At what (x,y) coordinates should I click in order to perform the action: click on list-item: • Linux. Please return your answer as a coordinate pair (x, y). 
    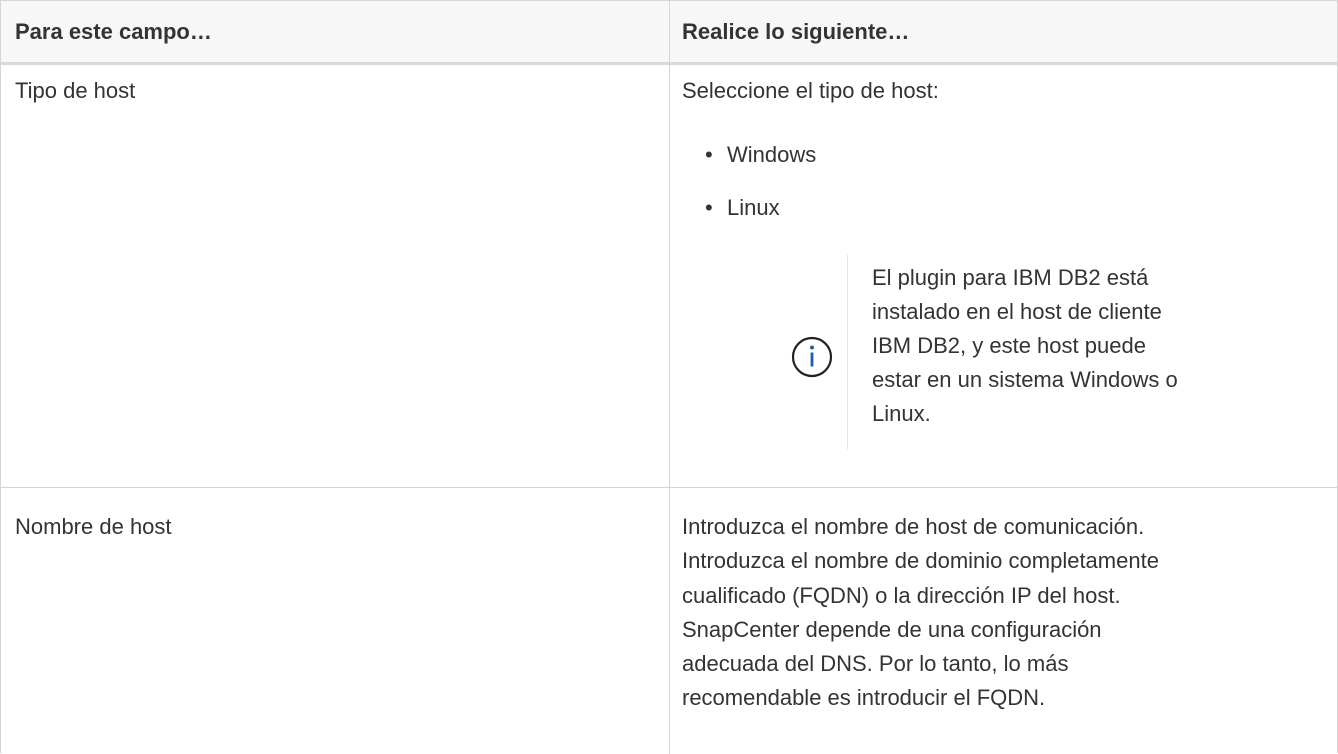
    Looking at the image, I should click on (742, 207).